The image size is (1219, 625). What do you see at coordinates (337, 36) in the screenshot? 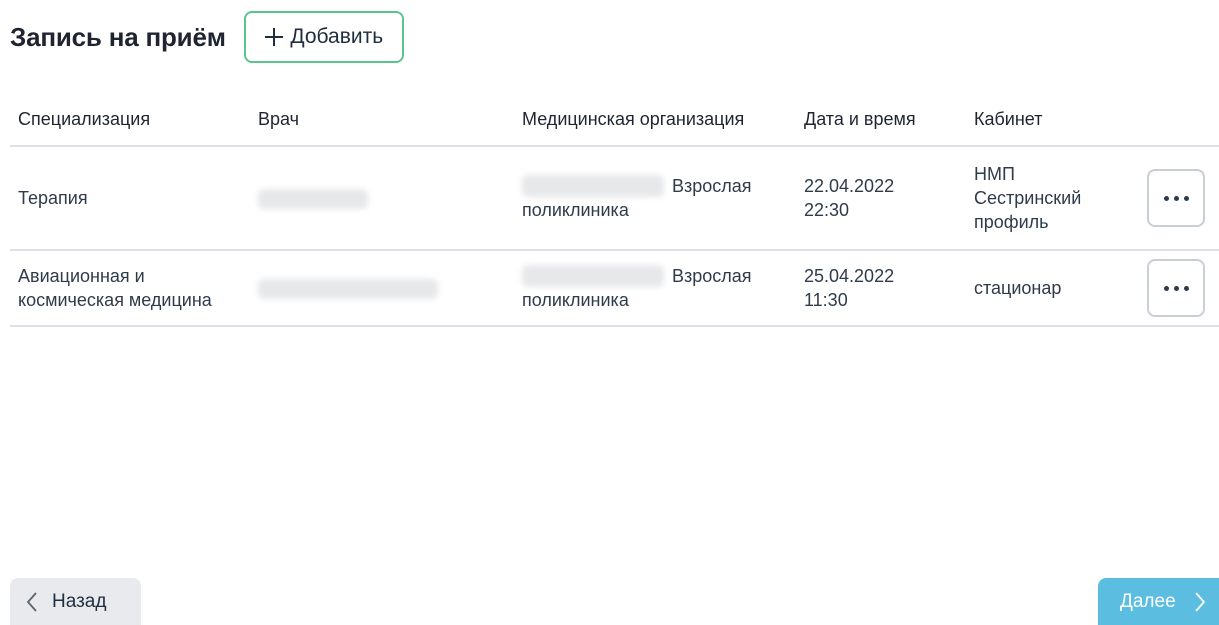
I see `add-button-label: Добавить` at bounding box center [337, 36].